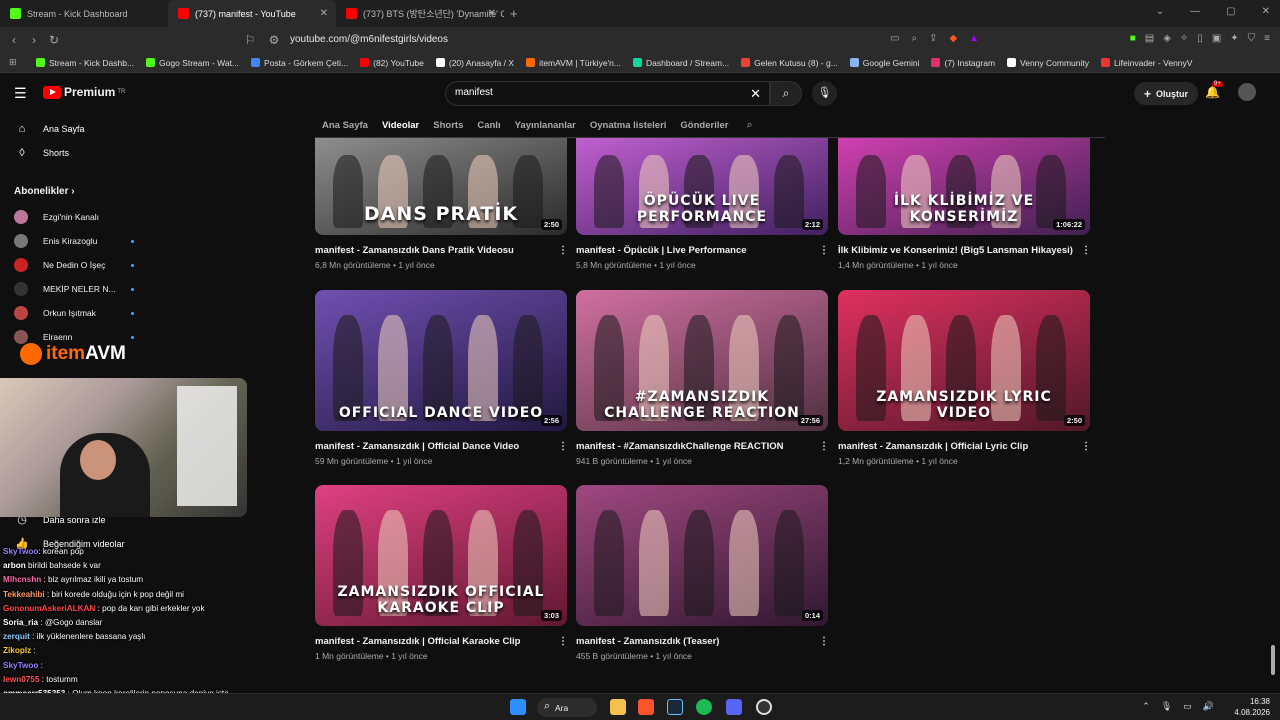  Describe the element at coordinates (1146, 63) in the screenshot. I see `bookmark-item: Lifeinvader - VennyV` at that location.